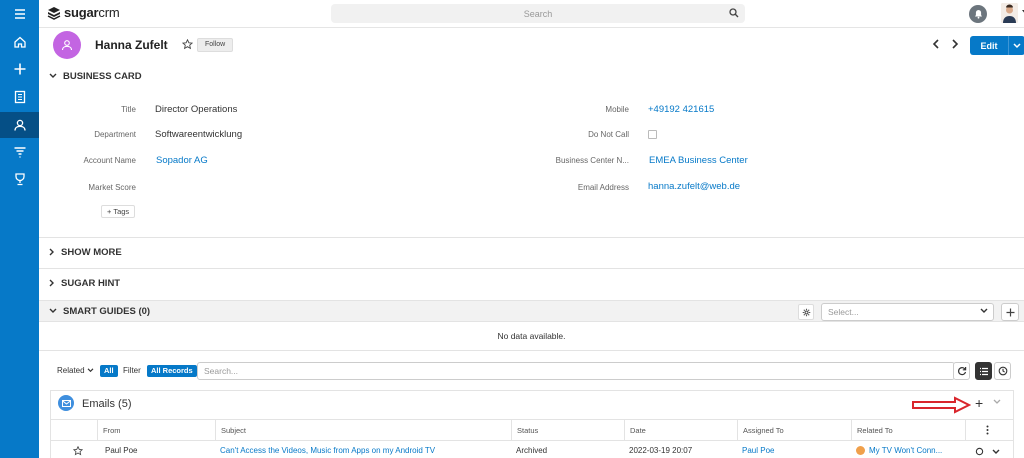  Describe the element at coordinates (531, 46) in the screenshot. I see `record-header: Hanna Zufelt Follow Edit` at that location.